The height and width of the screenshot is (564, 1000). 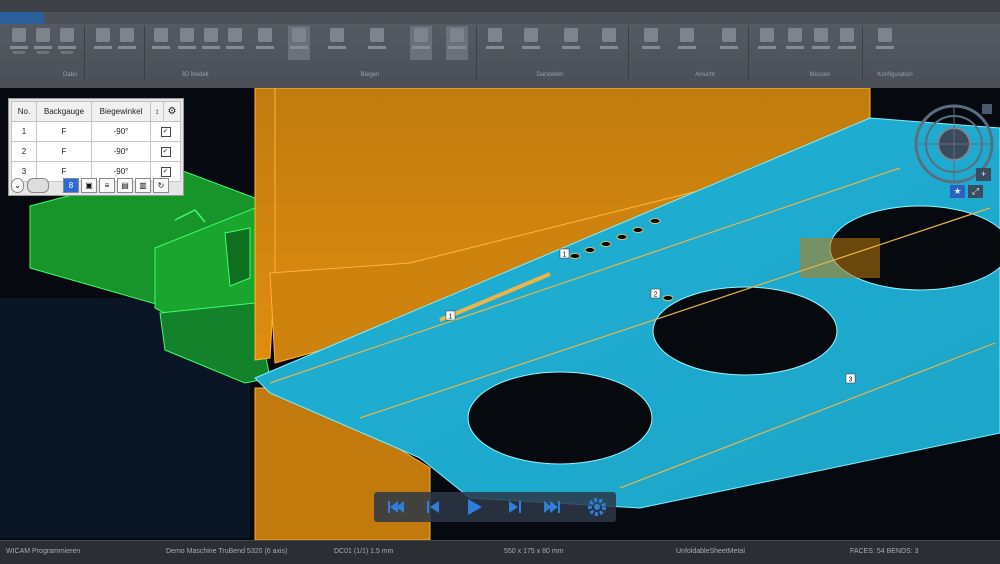 What do you see at coordinates (957, 191) in the screenshot?
I see `star-icon: ★` at bounding box center [957, 191].